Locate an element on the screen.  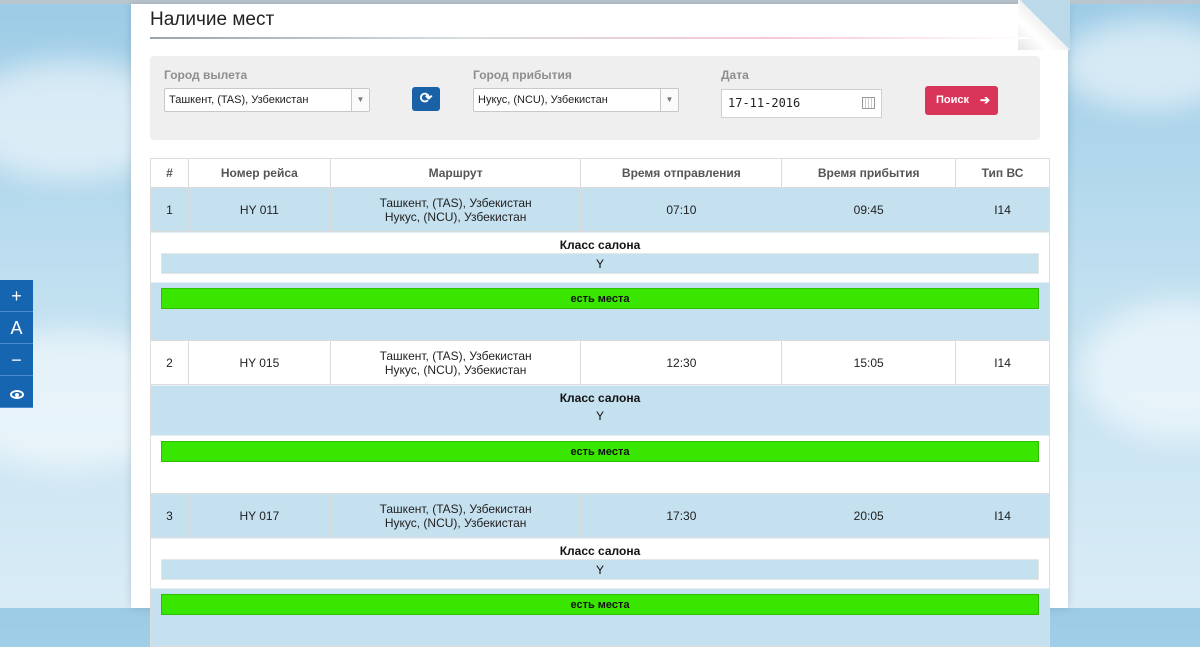
swap-cities-button: ⟳ is located at coordinates (426, 99).